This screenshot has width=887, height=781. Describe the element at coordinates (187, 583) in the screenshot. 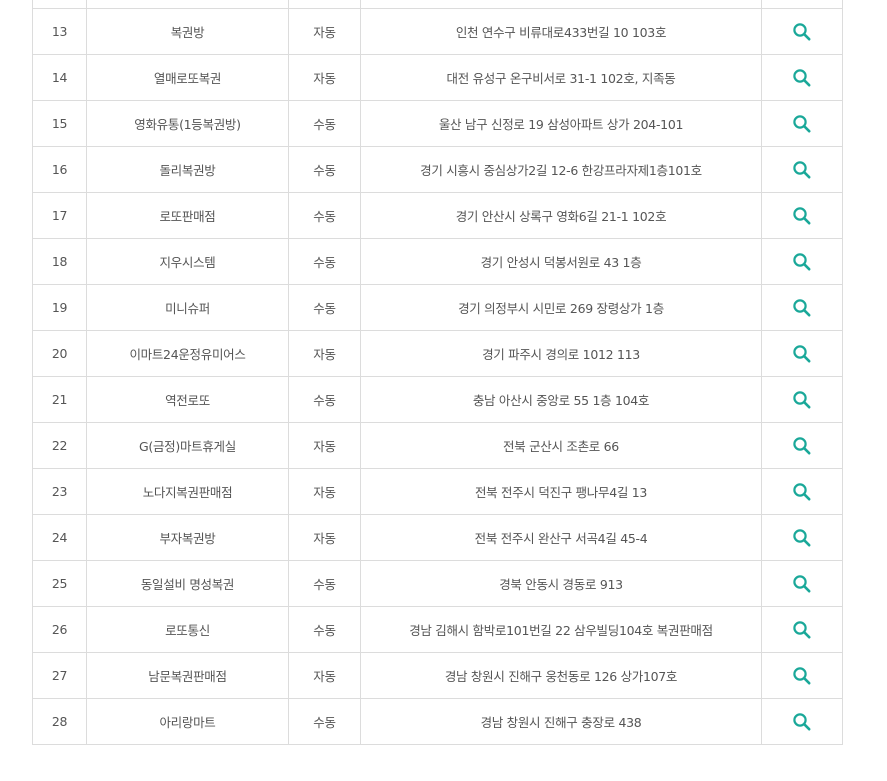

I see `cell-store-name: 동일설비 명성복권` at that location.